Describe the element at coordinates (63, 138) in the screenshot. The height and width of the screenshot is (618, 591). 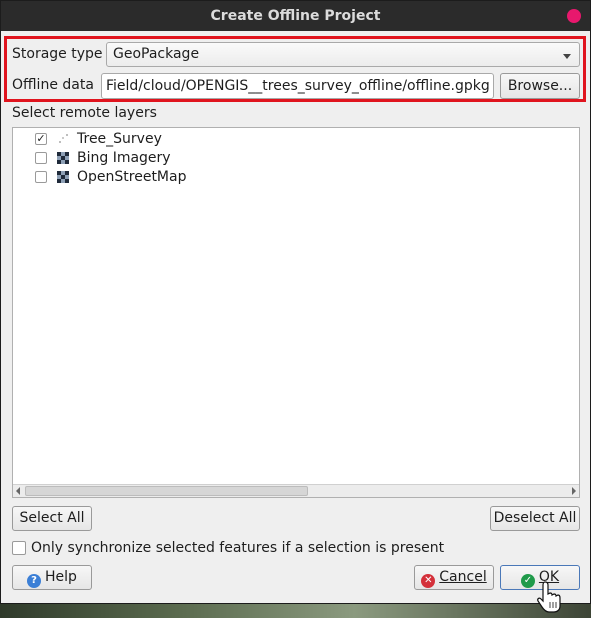
I see `point-layer-icon` at that location.